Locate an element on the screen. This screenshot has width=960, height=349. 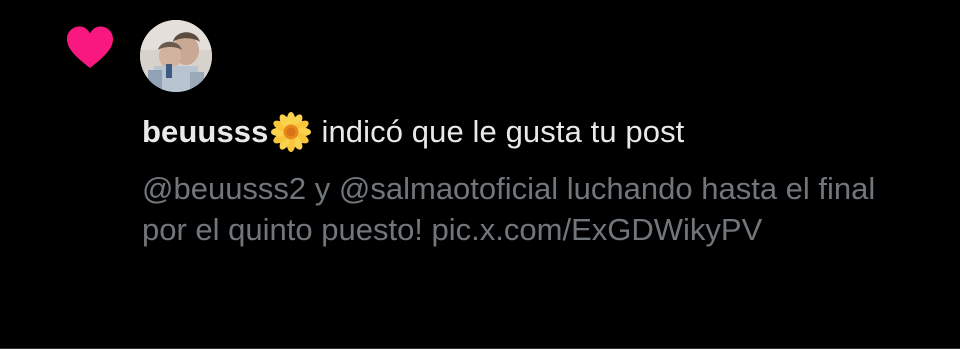
notification-headline: beuusss indicó que le gusta tu post is located at coordinates (413, 132).